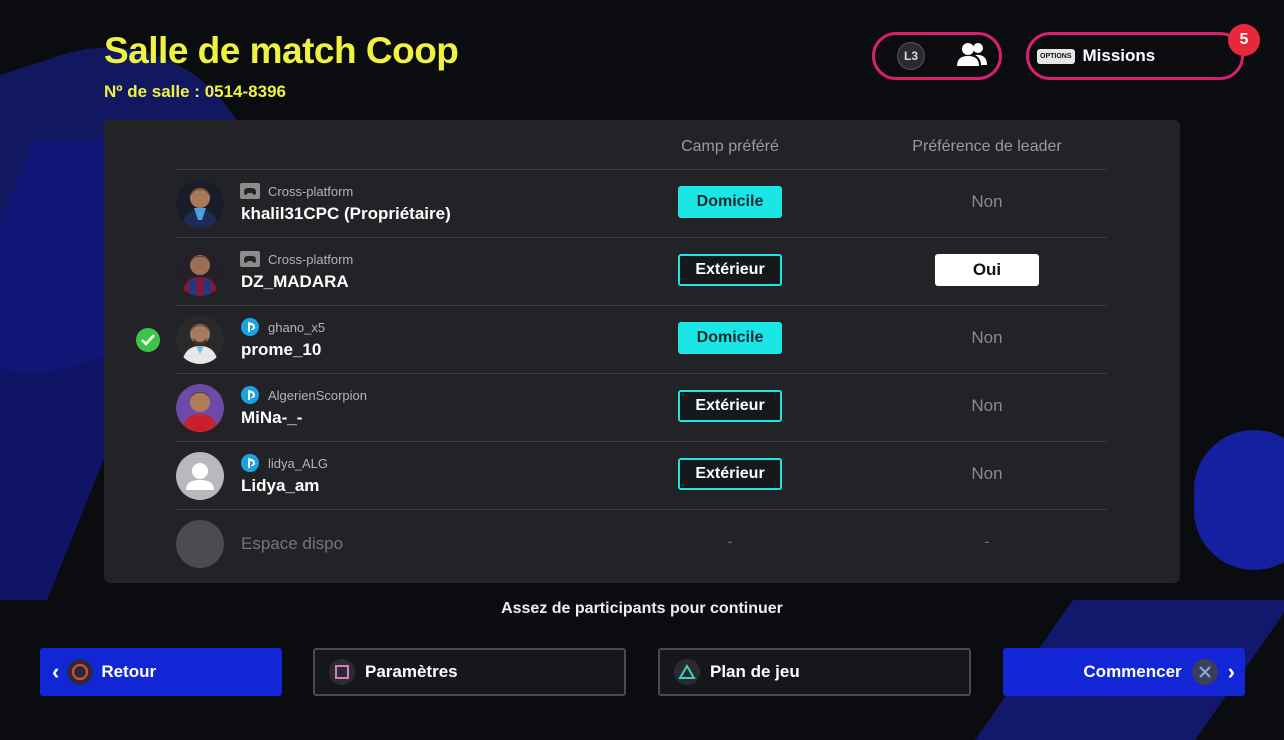 The height and width of the screenshot is (740, 1284). I want to click on back-label: Retour, so click(129, 671).